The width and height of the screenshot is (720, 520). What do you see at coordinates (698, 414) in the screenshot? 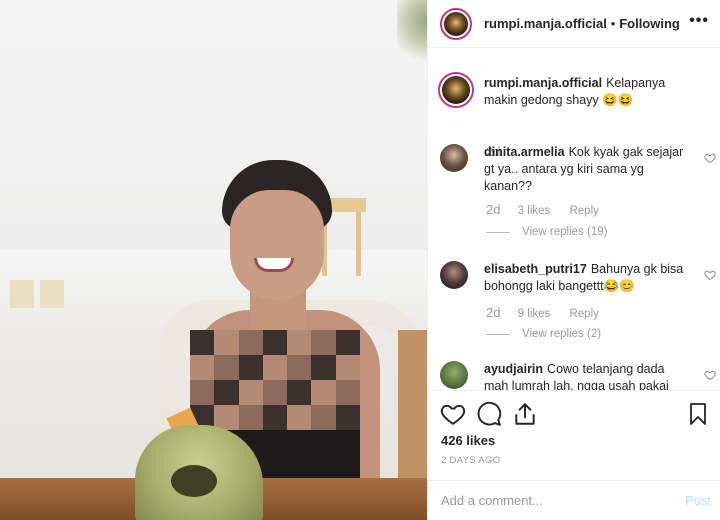
I see `bookmark-icon` at bounding box center [698, 414].